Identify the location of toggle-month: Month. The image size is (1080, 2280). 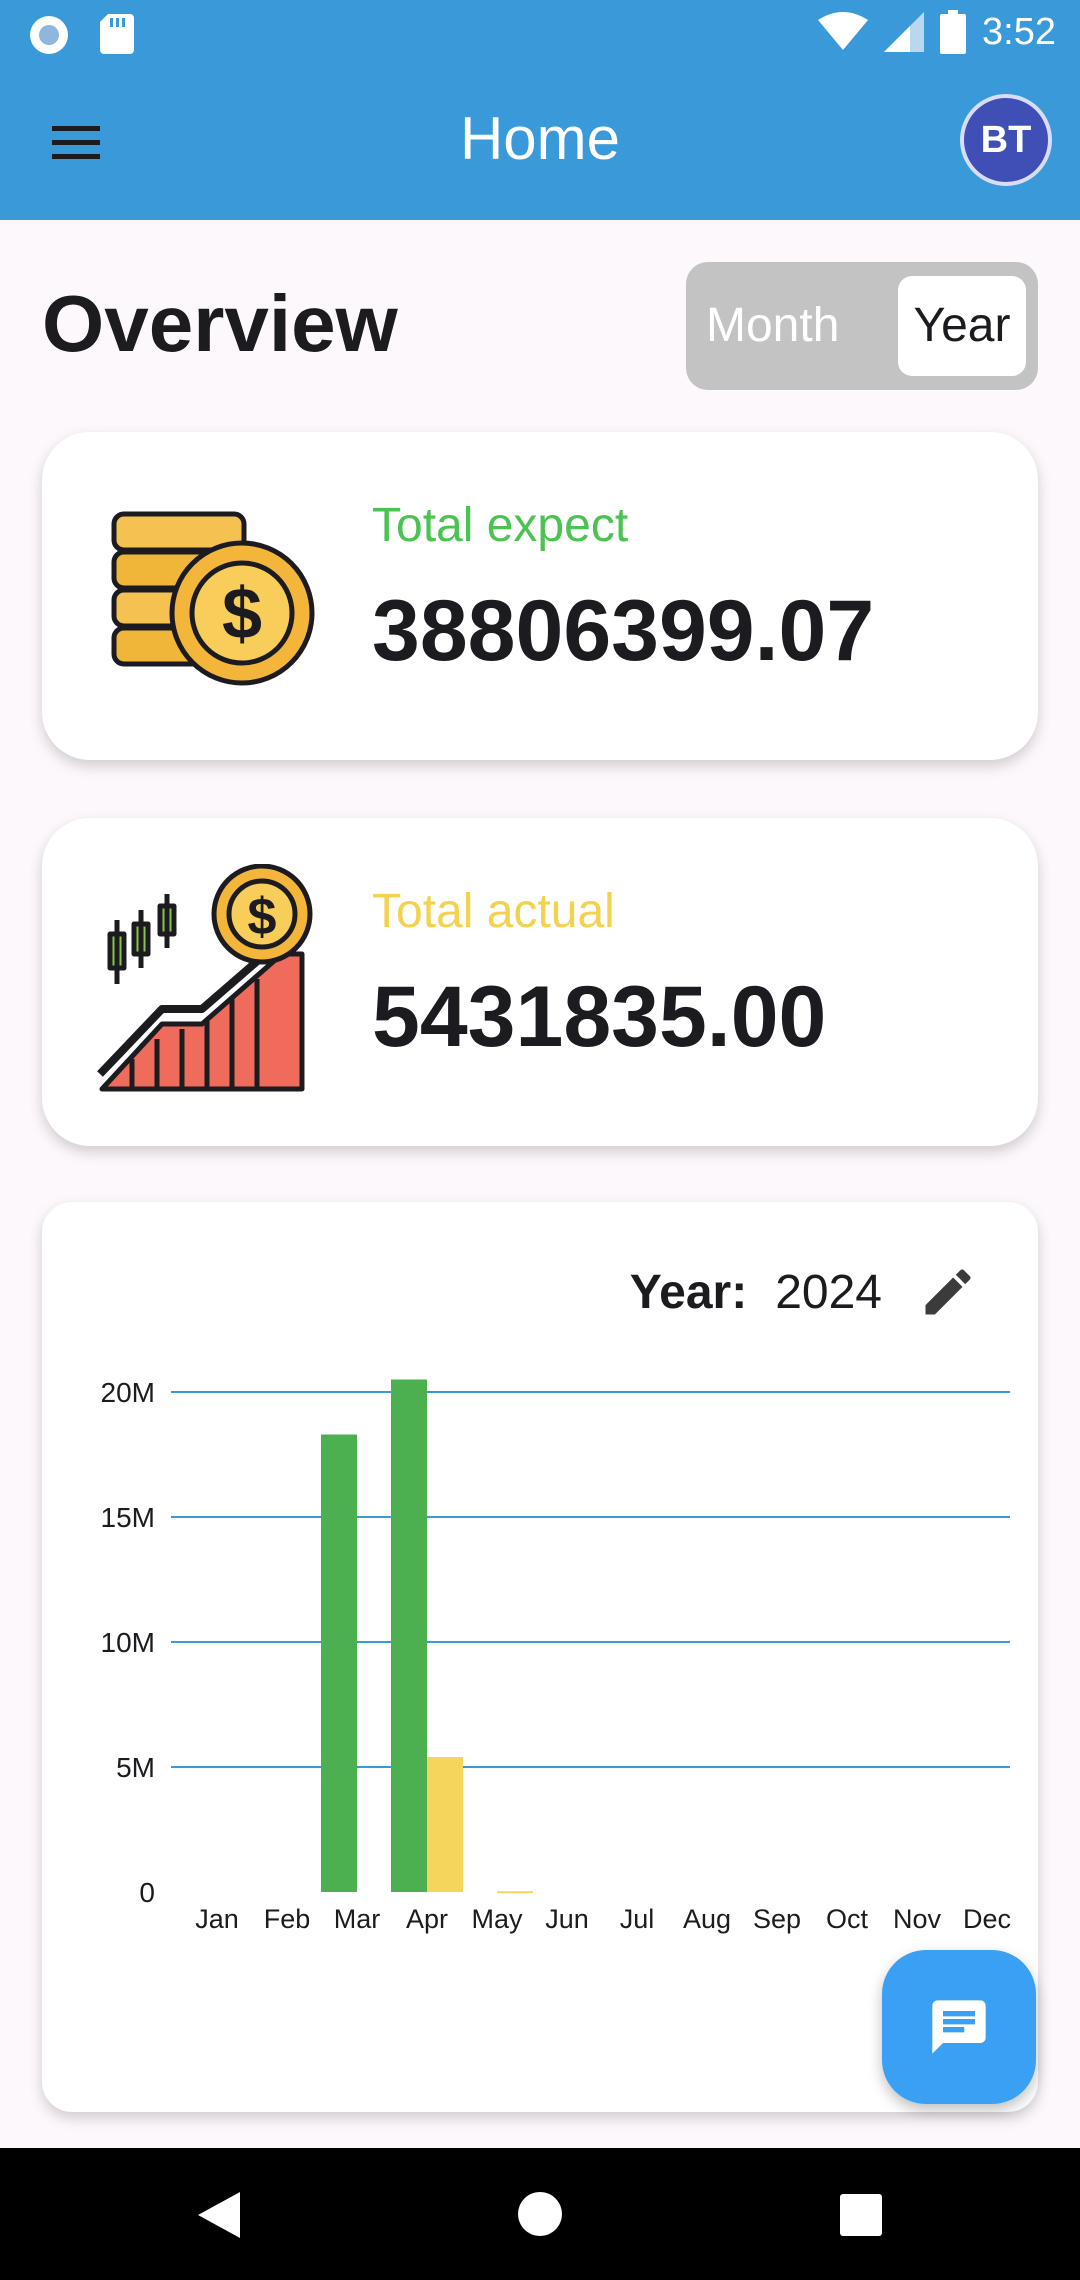
(772, 326).